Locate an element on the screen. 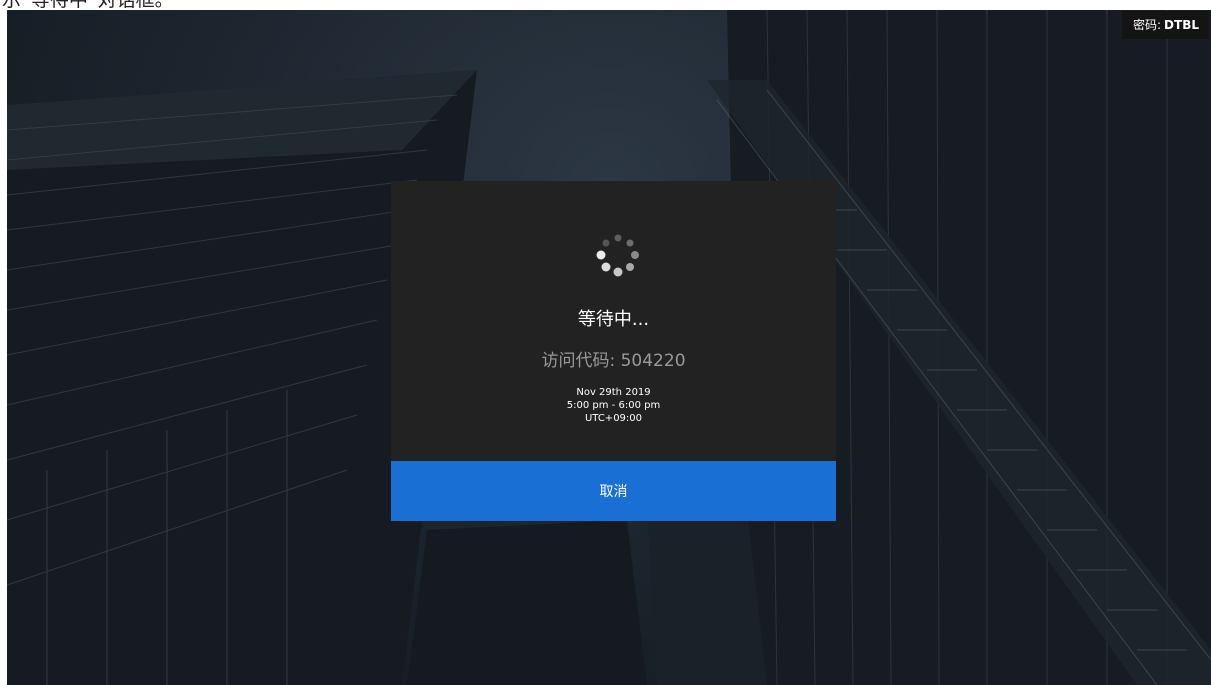 This screenshot has width=1211, height=685. password-label: 密码: is located at coordinates (1147, 25).